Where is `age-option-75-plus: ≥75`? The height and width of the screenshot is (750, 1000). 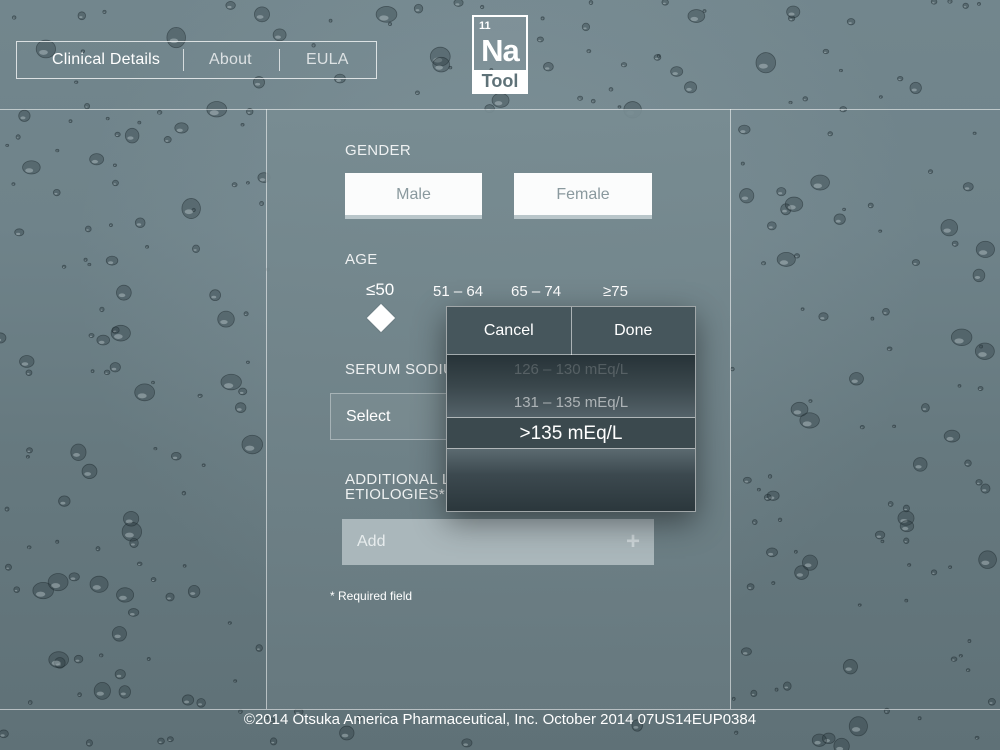
age-option-75-plus: ≥75 is located at coordinates (615, 291).